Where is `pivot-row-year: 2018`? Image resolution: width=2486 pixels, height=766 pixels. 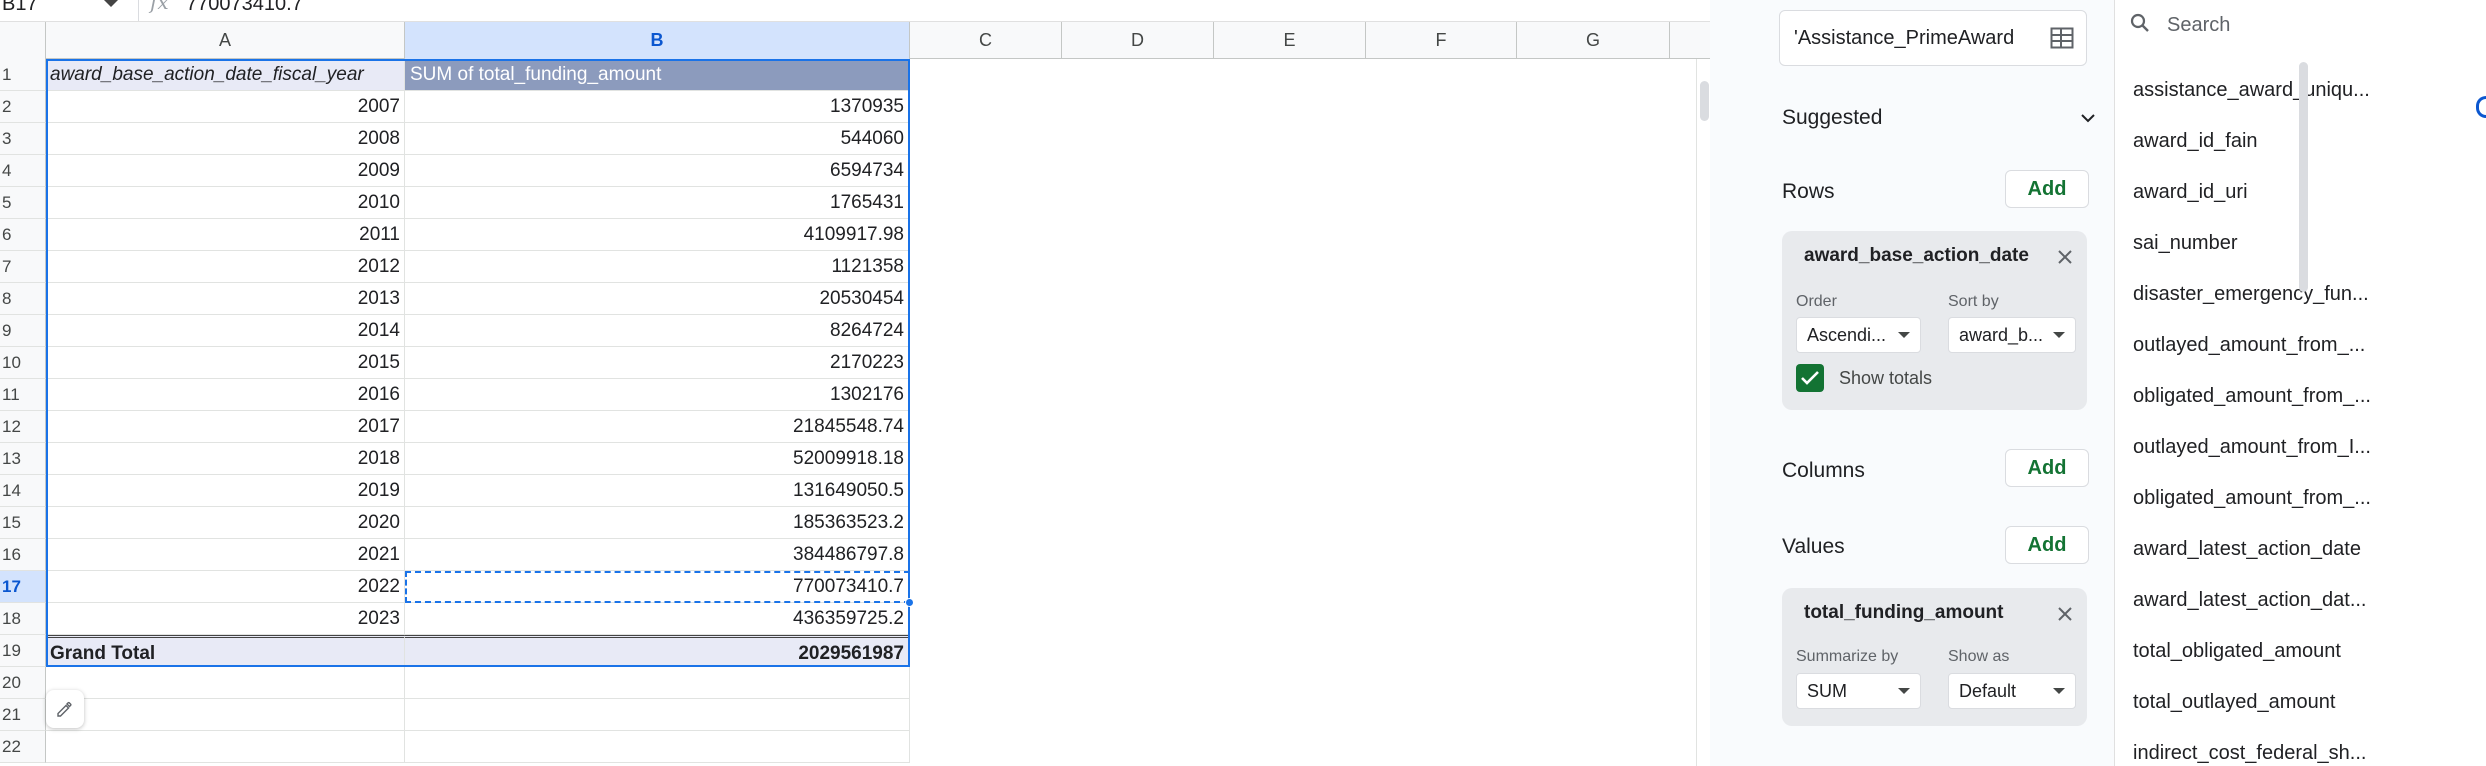 pivot-row-year: 2018 is located at coordinates (225, 459).